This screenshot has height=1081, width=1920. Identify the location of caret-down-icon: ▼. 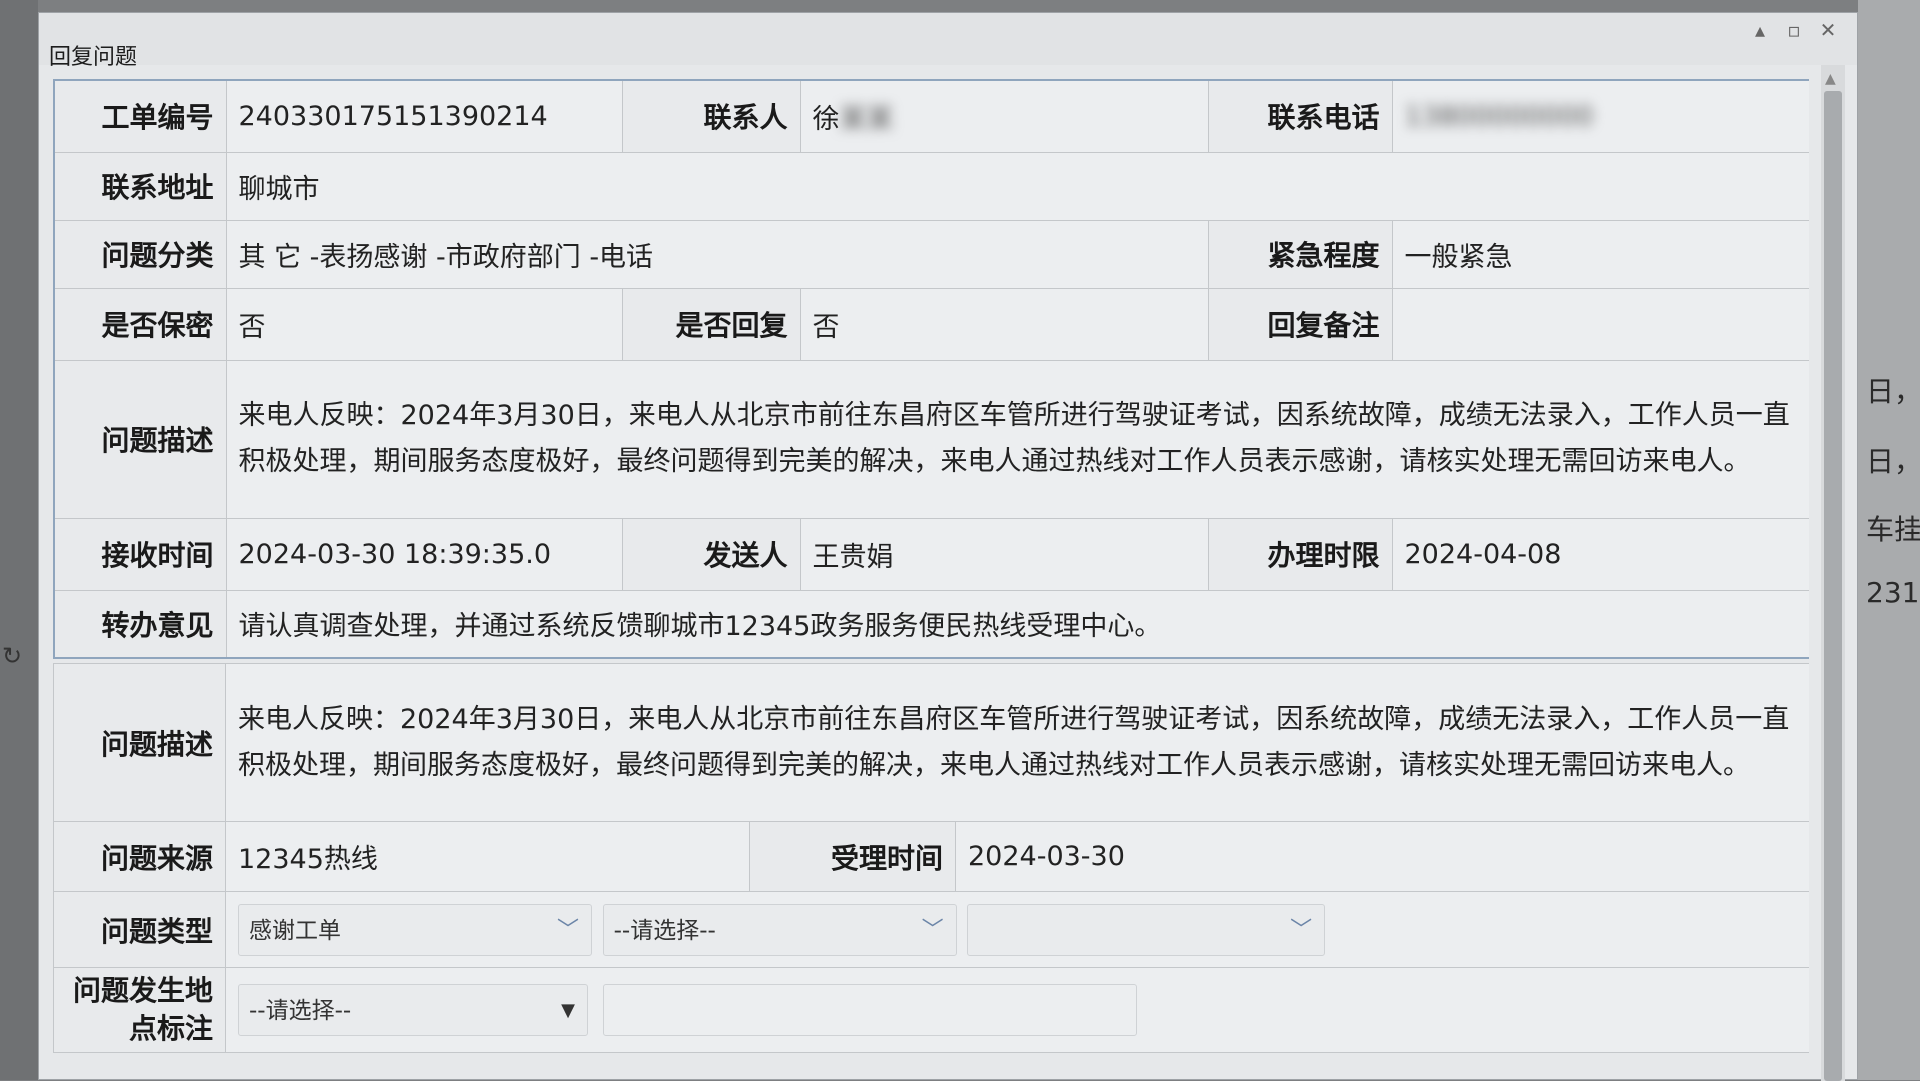
(568, 1010).